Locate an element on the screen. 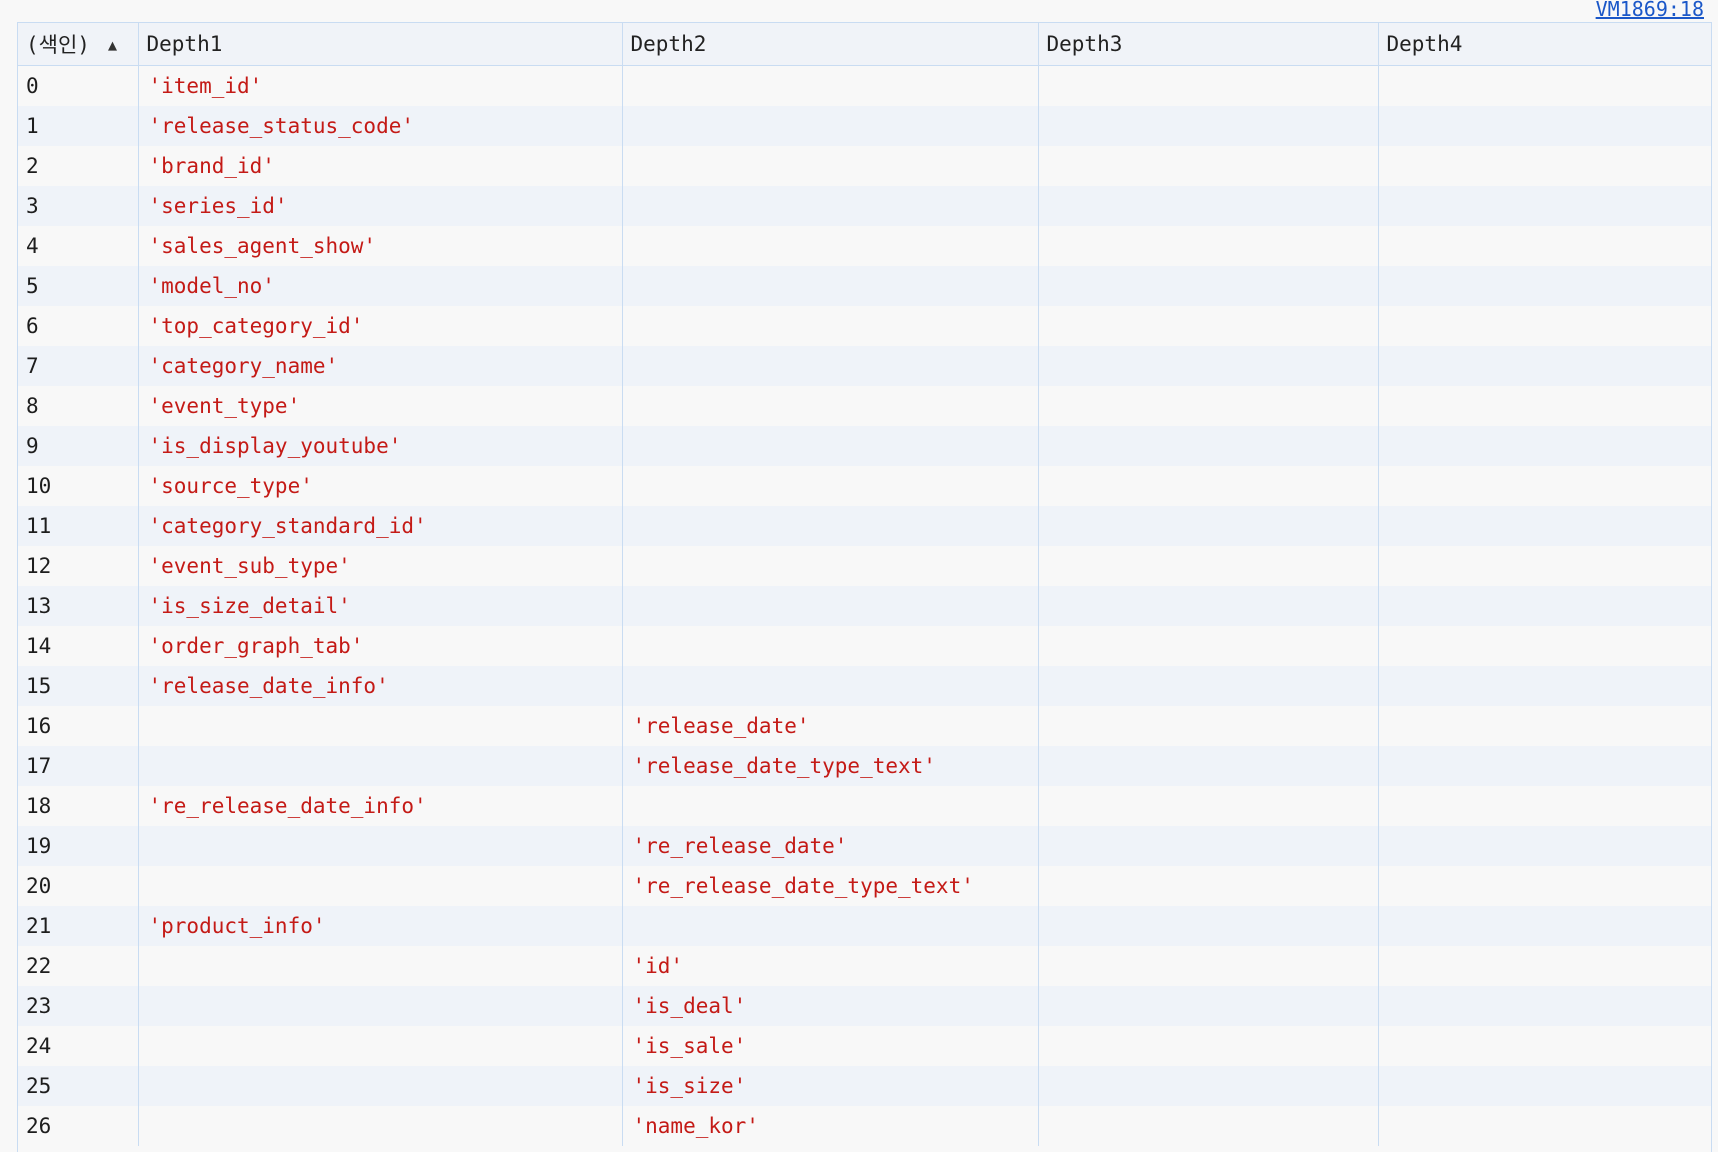 The width and height of the screenshot is (1718, 1152). depth1-cell: 'event_type' is located at coordinates (379, 406).